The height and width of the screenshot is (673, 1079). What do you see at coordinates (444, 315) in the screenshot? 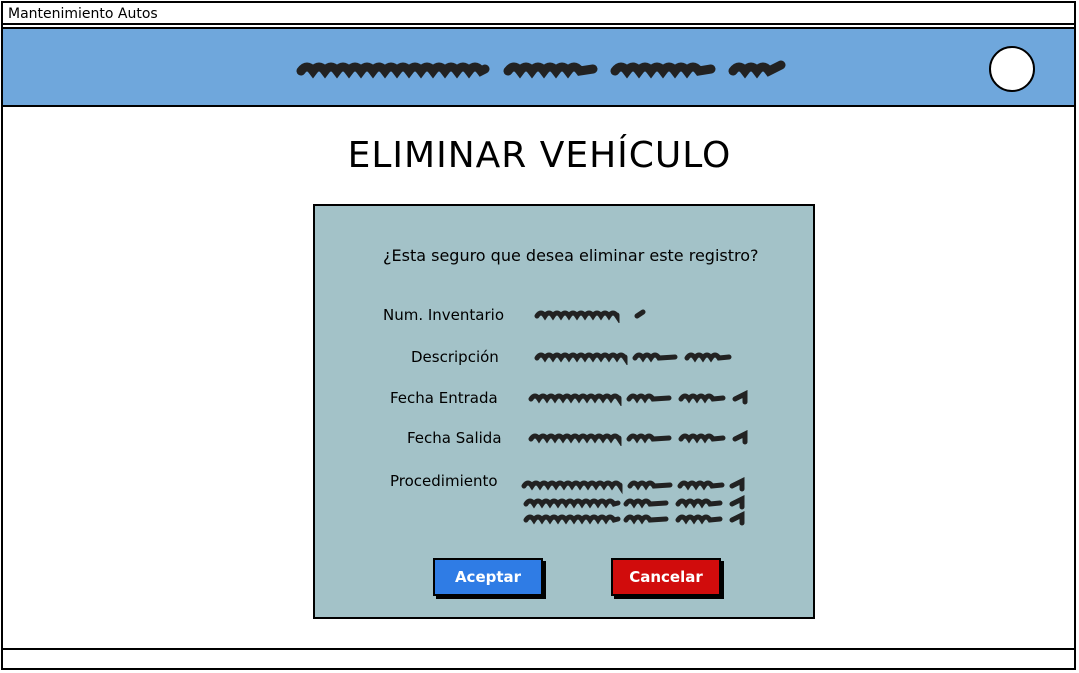
I see `inventario-label: Num. Inventario` at bounding box center [444, 315].